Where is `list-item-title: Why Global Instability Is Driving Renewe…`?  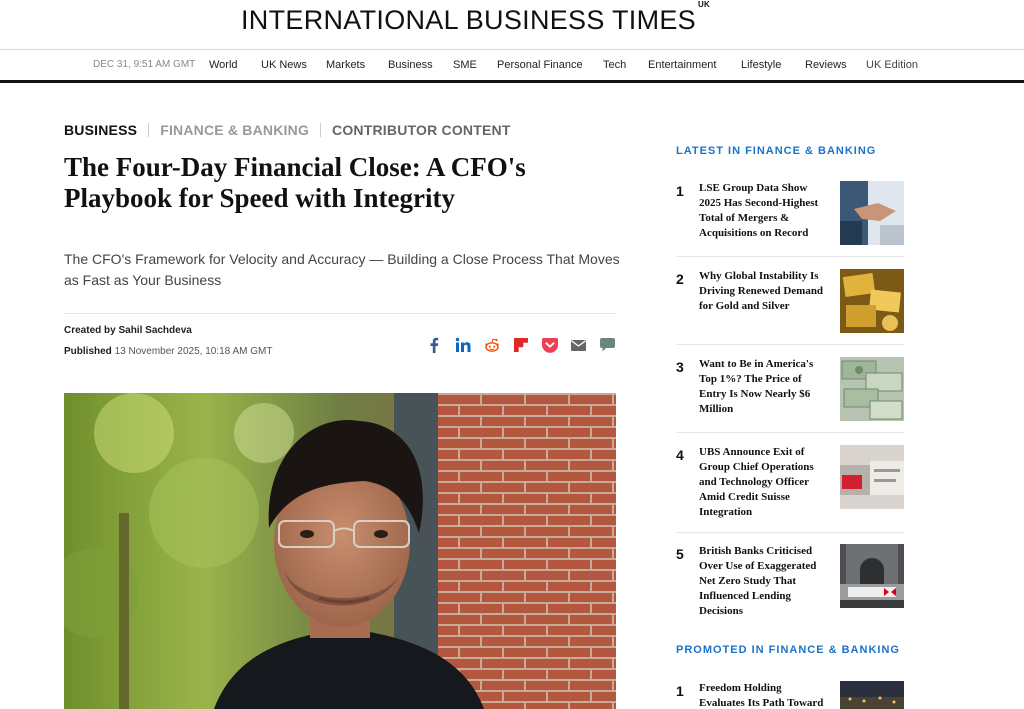 list-item-title: Why Global Instability Is Driving Renewe… is located at coordinates (763, 291).